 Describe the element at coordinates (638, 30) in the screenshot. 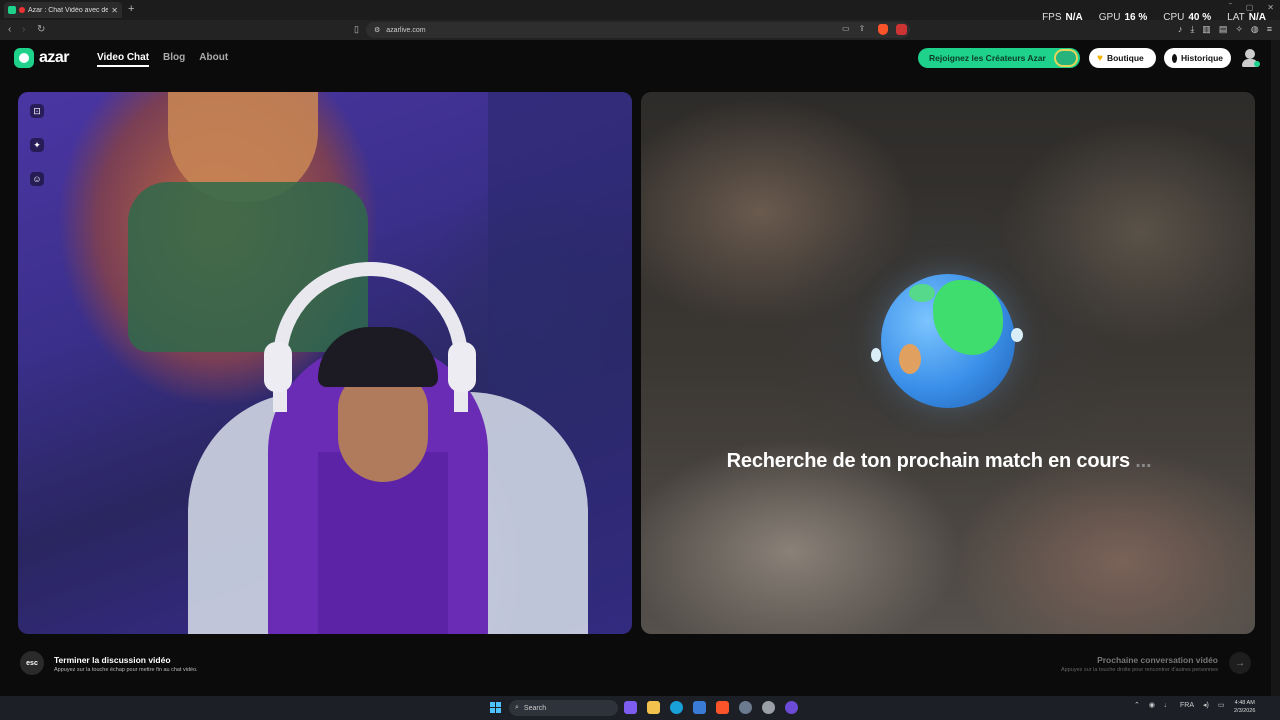

I see `url-field: ⚙ azarlive.com` at that location.